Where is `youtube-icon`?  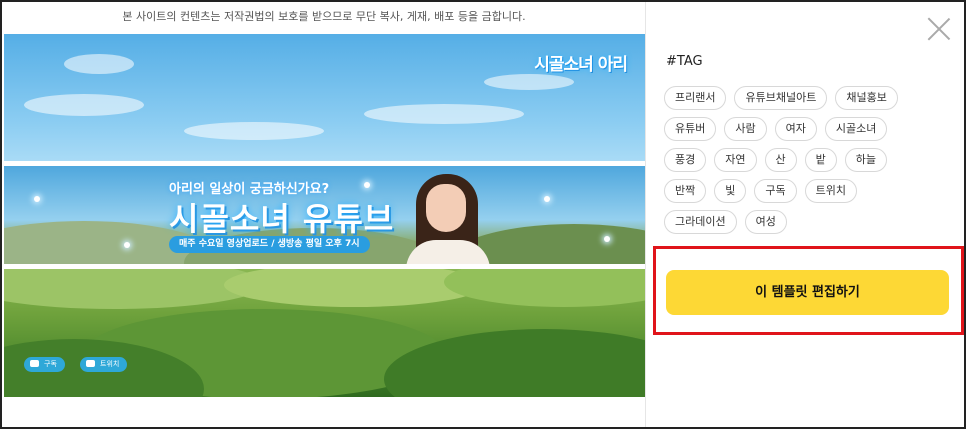
youtube-icon is located at coordinates (34, 363).